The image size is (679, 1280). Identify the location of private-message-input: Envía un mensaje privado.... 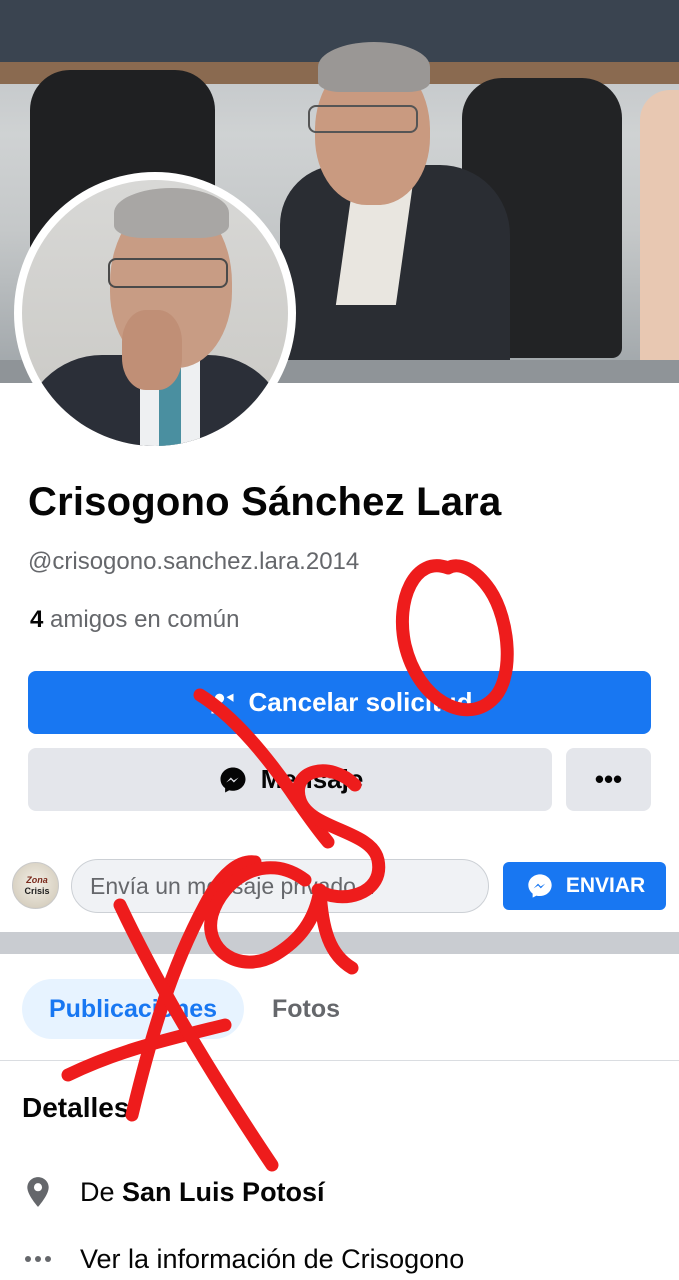
(280, 886).